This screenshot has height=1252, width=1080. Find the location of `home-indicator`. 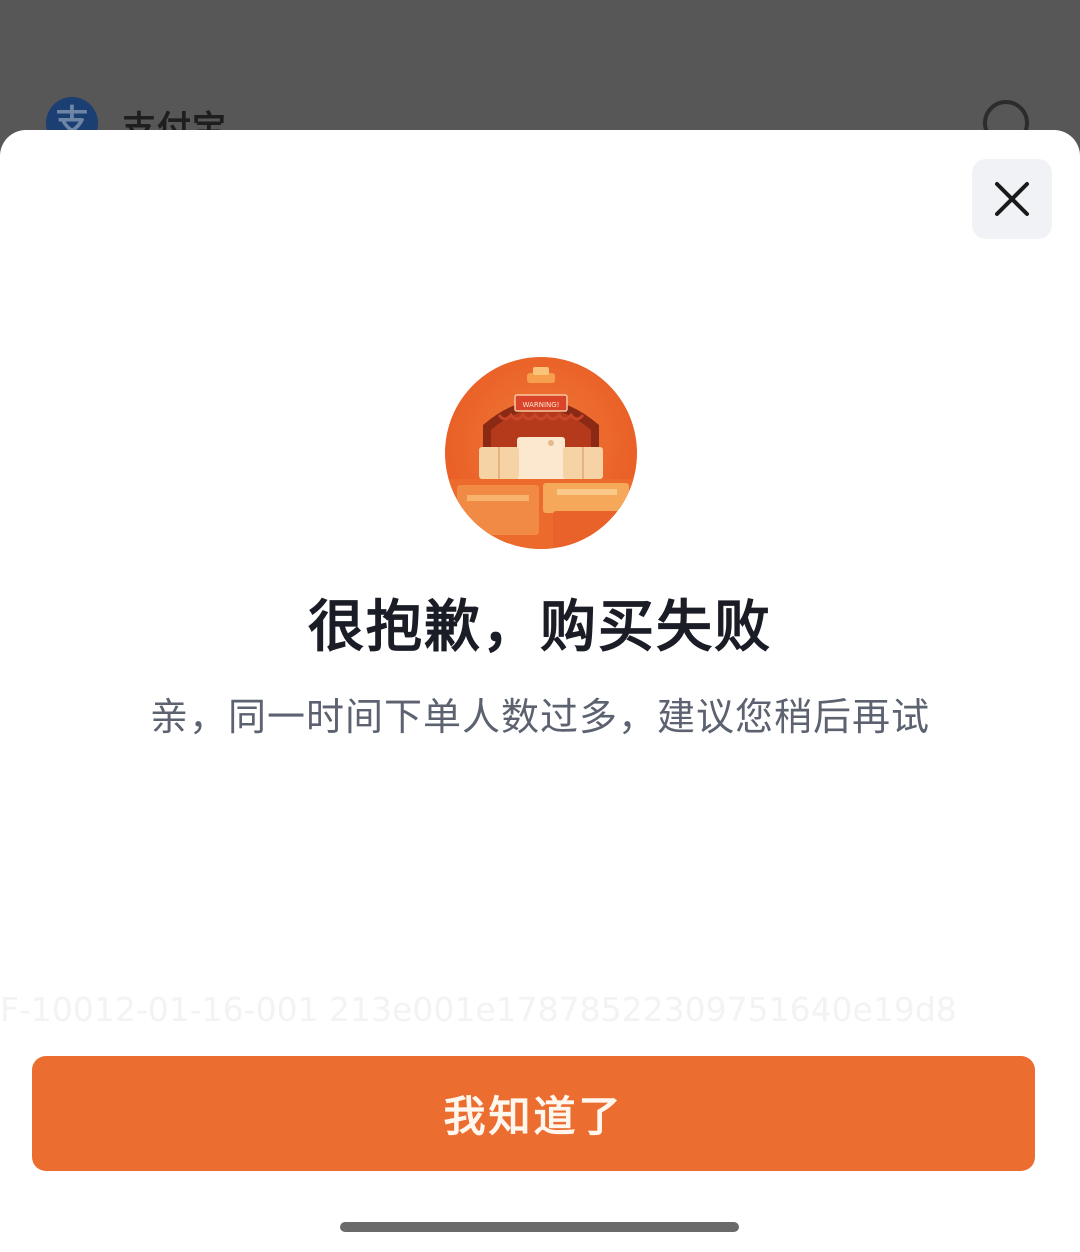

home-indicator is located at coordinates (539, 1227).